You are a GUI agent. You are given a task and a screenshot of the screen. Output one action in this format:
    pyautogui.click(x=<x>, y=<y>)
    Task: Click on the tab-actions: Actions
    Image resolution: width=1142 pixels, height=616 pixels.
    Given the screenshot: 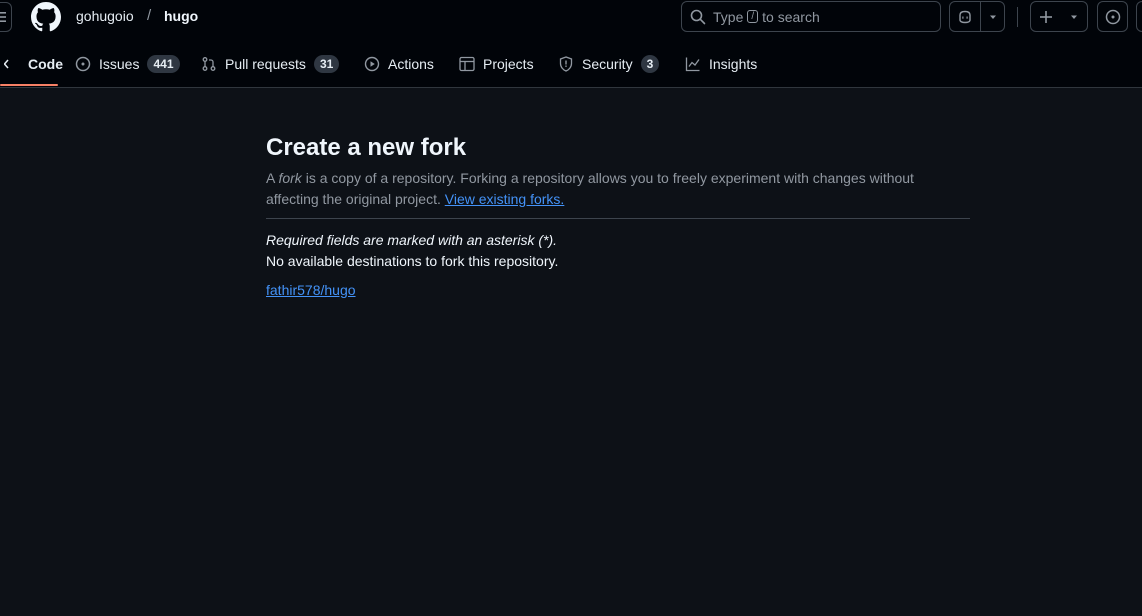 What is the action you would take?
    pyautogui.click(x=399, y=64)
    